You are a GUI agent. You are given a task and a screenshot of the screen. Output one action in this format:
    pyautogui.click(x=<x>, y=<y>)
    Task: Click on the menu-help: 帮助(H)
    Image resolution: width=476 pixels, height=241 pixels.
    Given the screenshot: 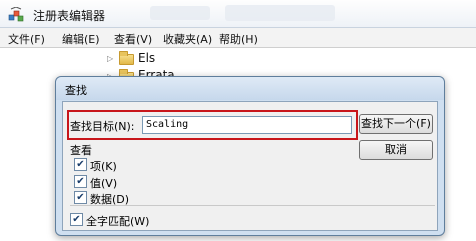 What is the action you would take?
    pyautogui.click(x=238, y=39)
    